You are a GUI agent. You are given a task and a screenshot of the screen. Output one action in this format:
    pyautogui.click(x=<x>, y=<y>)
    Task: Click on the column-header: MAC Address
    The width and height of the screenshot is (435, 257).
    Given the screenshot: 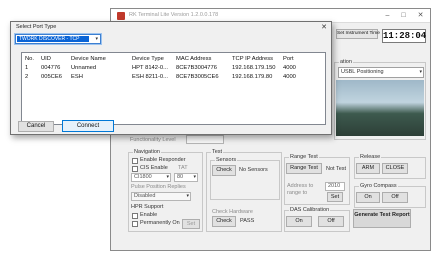 What is the action you would take?
    pyautogui.click(x=194, y=59)
    